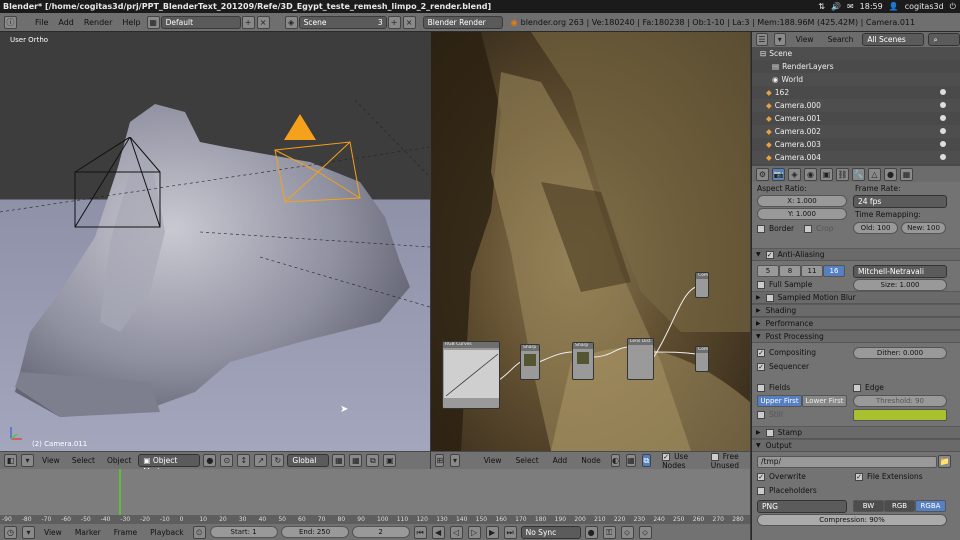  What do you see at coordinates (53, 532) in the screenshot?
I see `tl-menu-view: View` at bounding box center [53, 532].